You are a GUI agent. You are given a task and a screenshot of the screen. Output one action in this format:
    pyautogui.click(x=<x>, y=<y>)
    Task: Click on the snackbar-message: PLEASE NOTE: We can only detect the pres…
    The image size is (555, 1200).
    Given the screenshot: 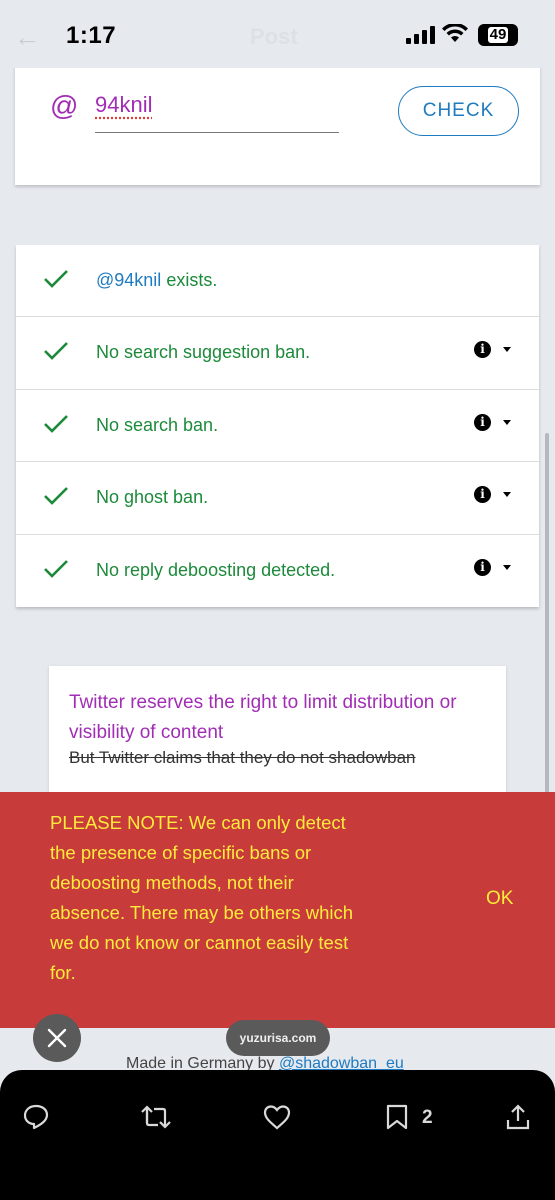 What is the action you would take?
    pyautogui.click(x=202, y=897)
    